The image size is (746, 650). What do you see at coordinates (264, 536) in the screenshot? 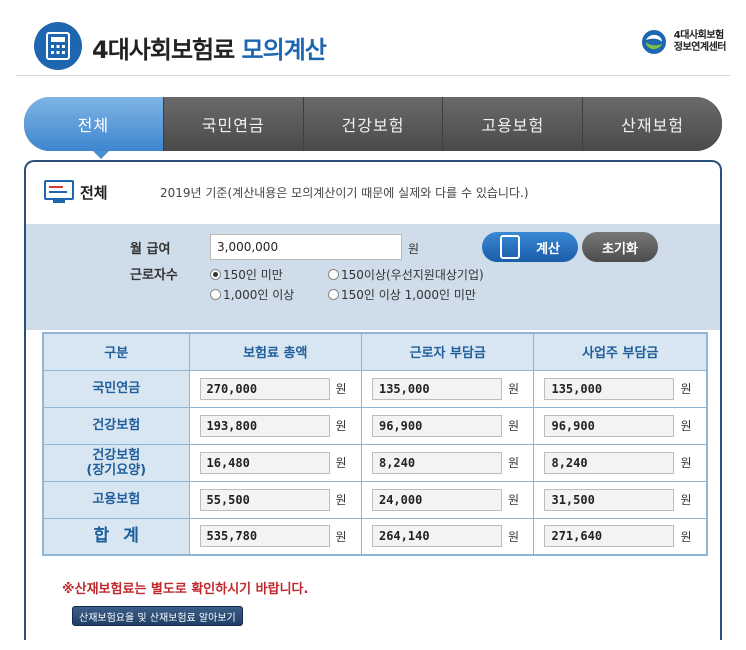
I see `total-value: 535,780` at bounding box center [264, 536].